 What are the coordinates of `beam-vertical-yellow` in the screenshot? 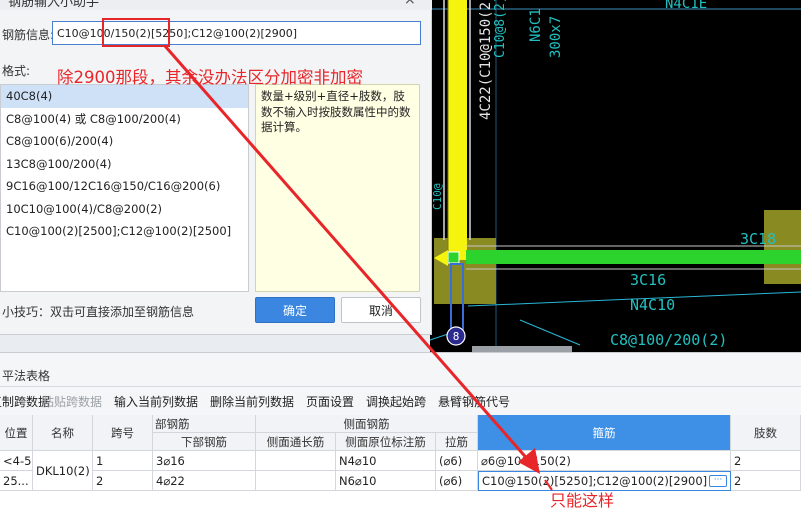 It's located at (457, 130).